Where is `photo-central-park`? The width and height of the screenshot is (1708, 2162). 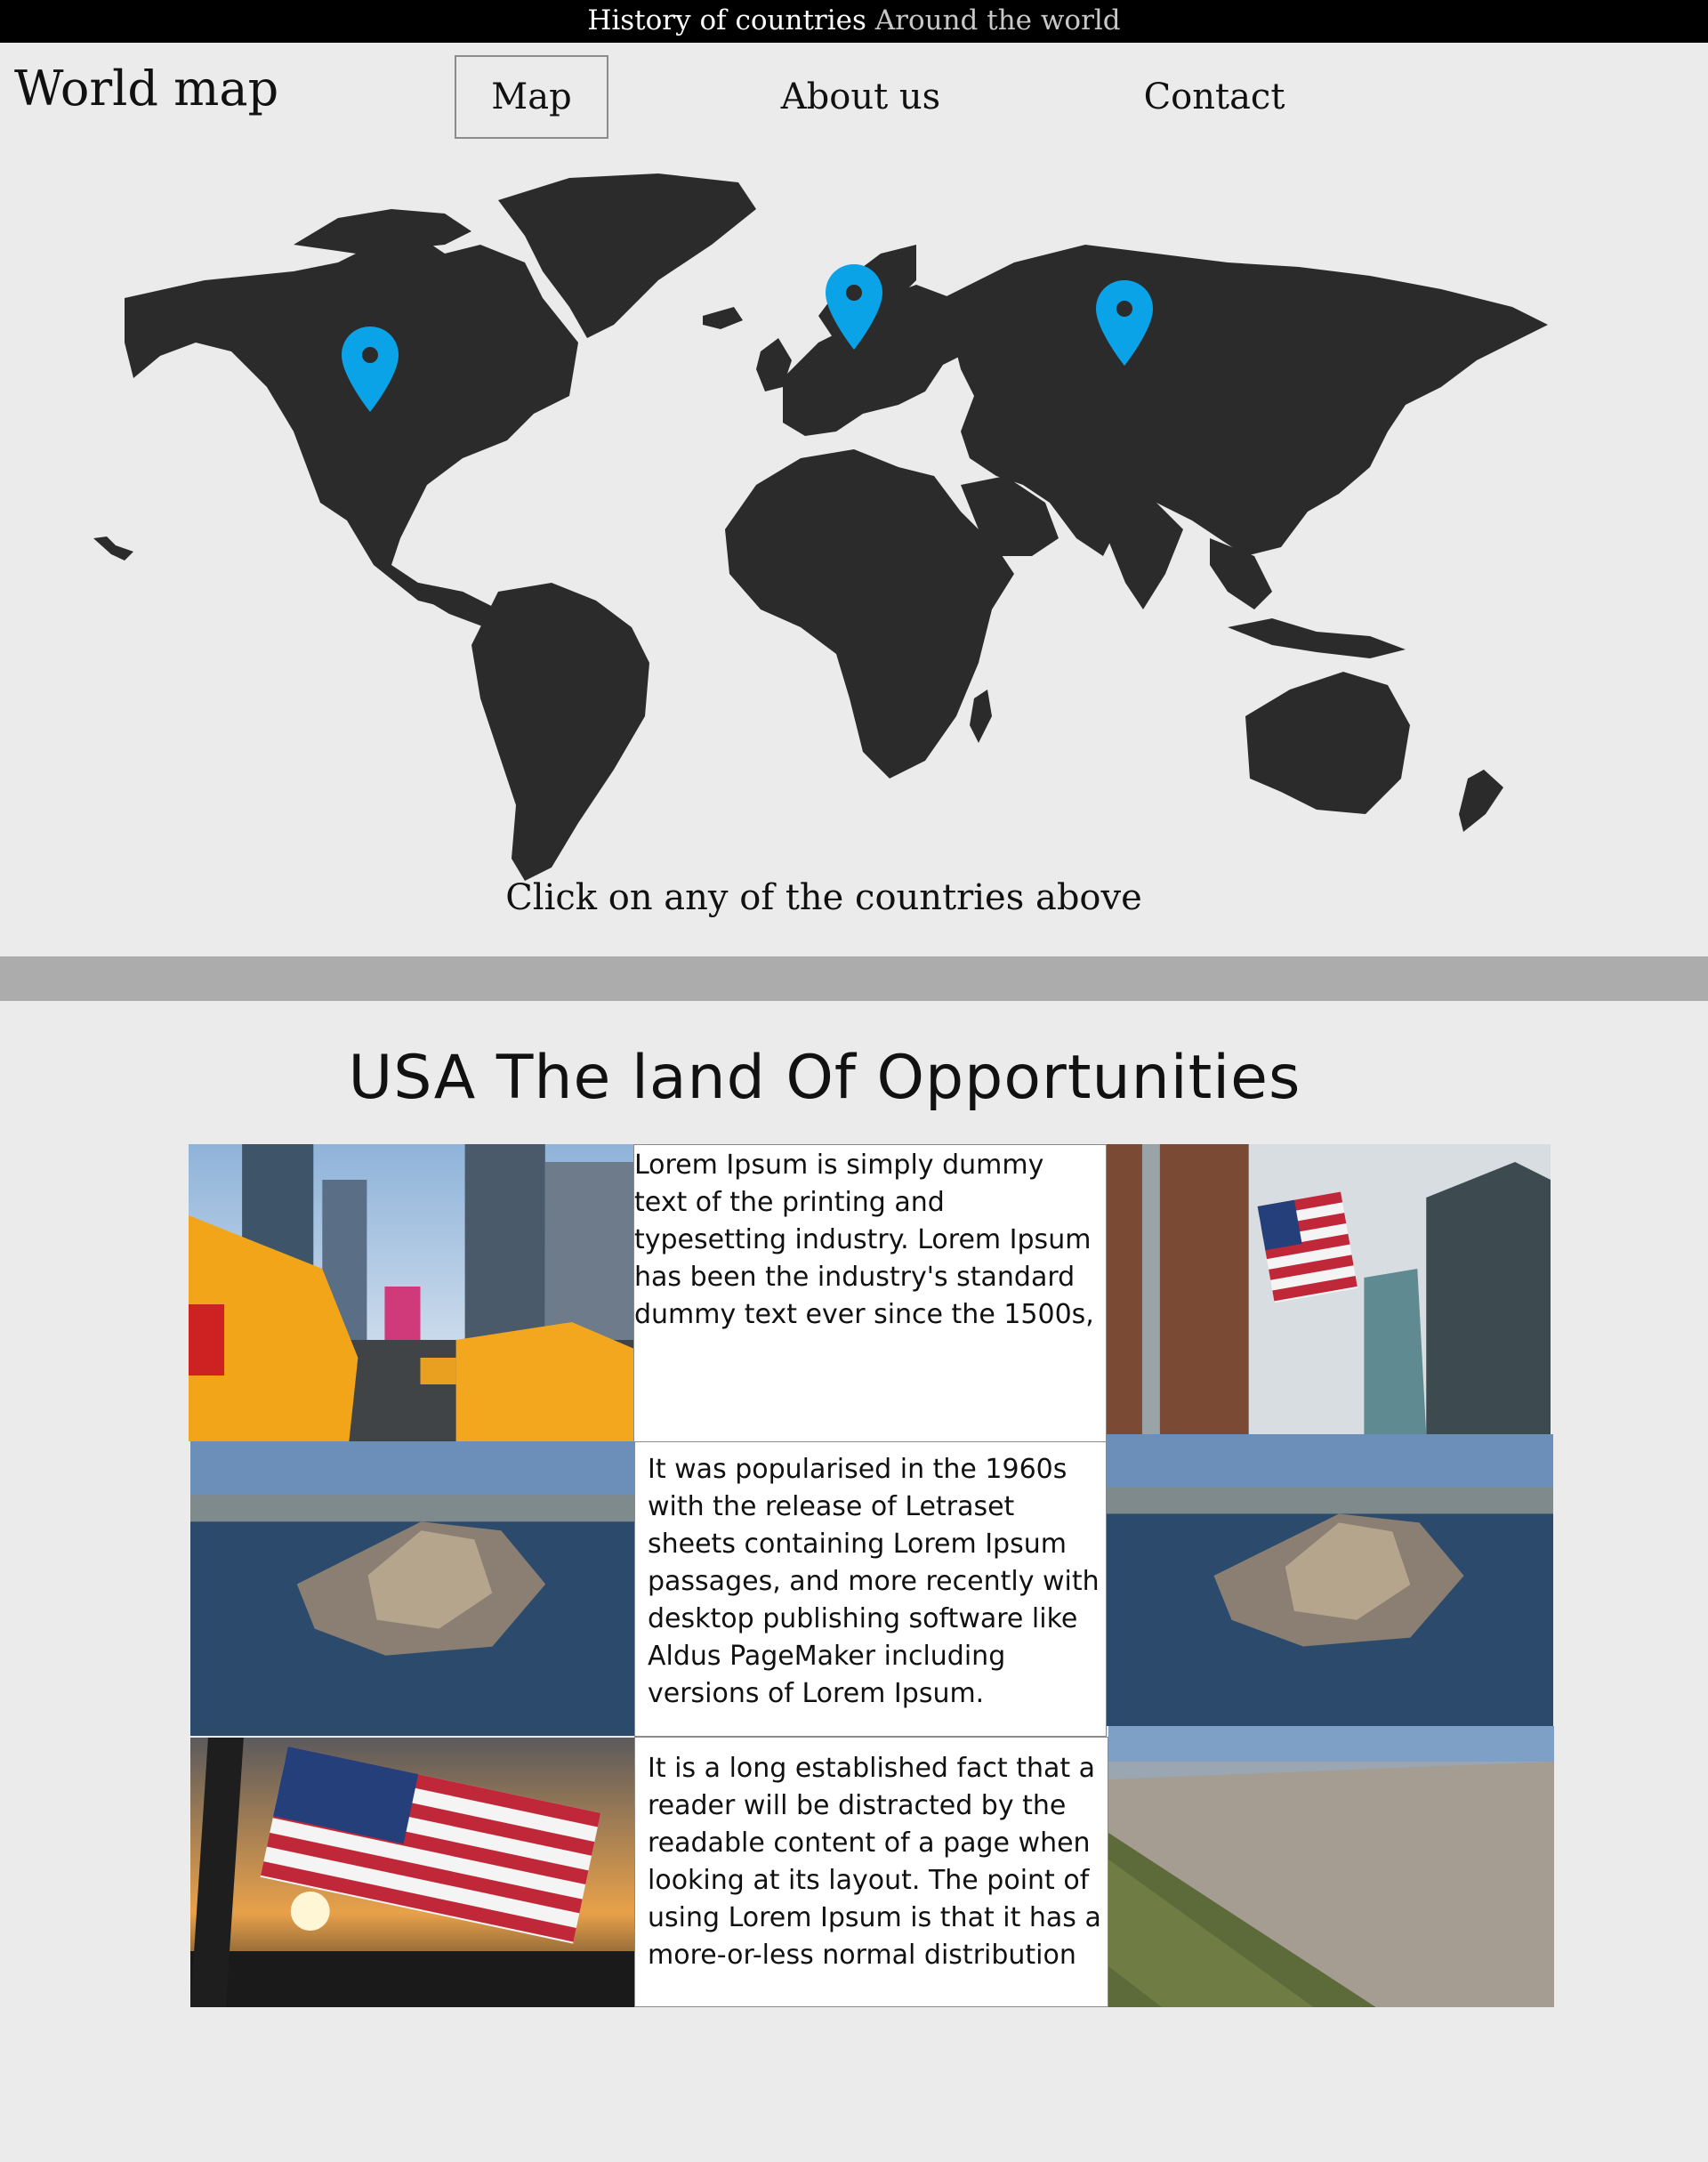 photo-central-park is located at coordinates (1331, 1867).